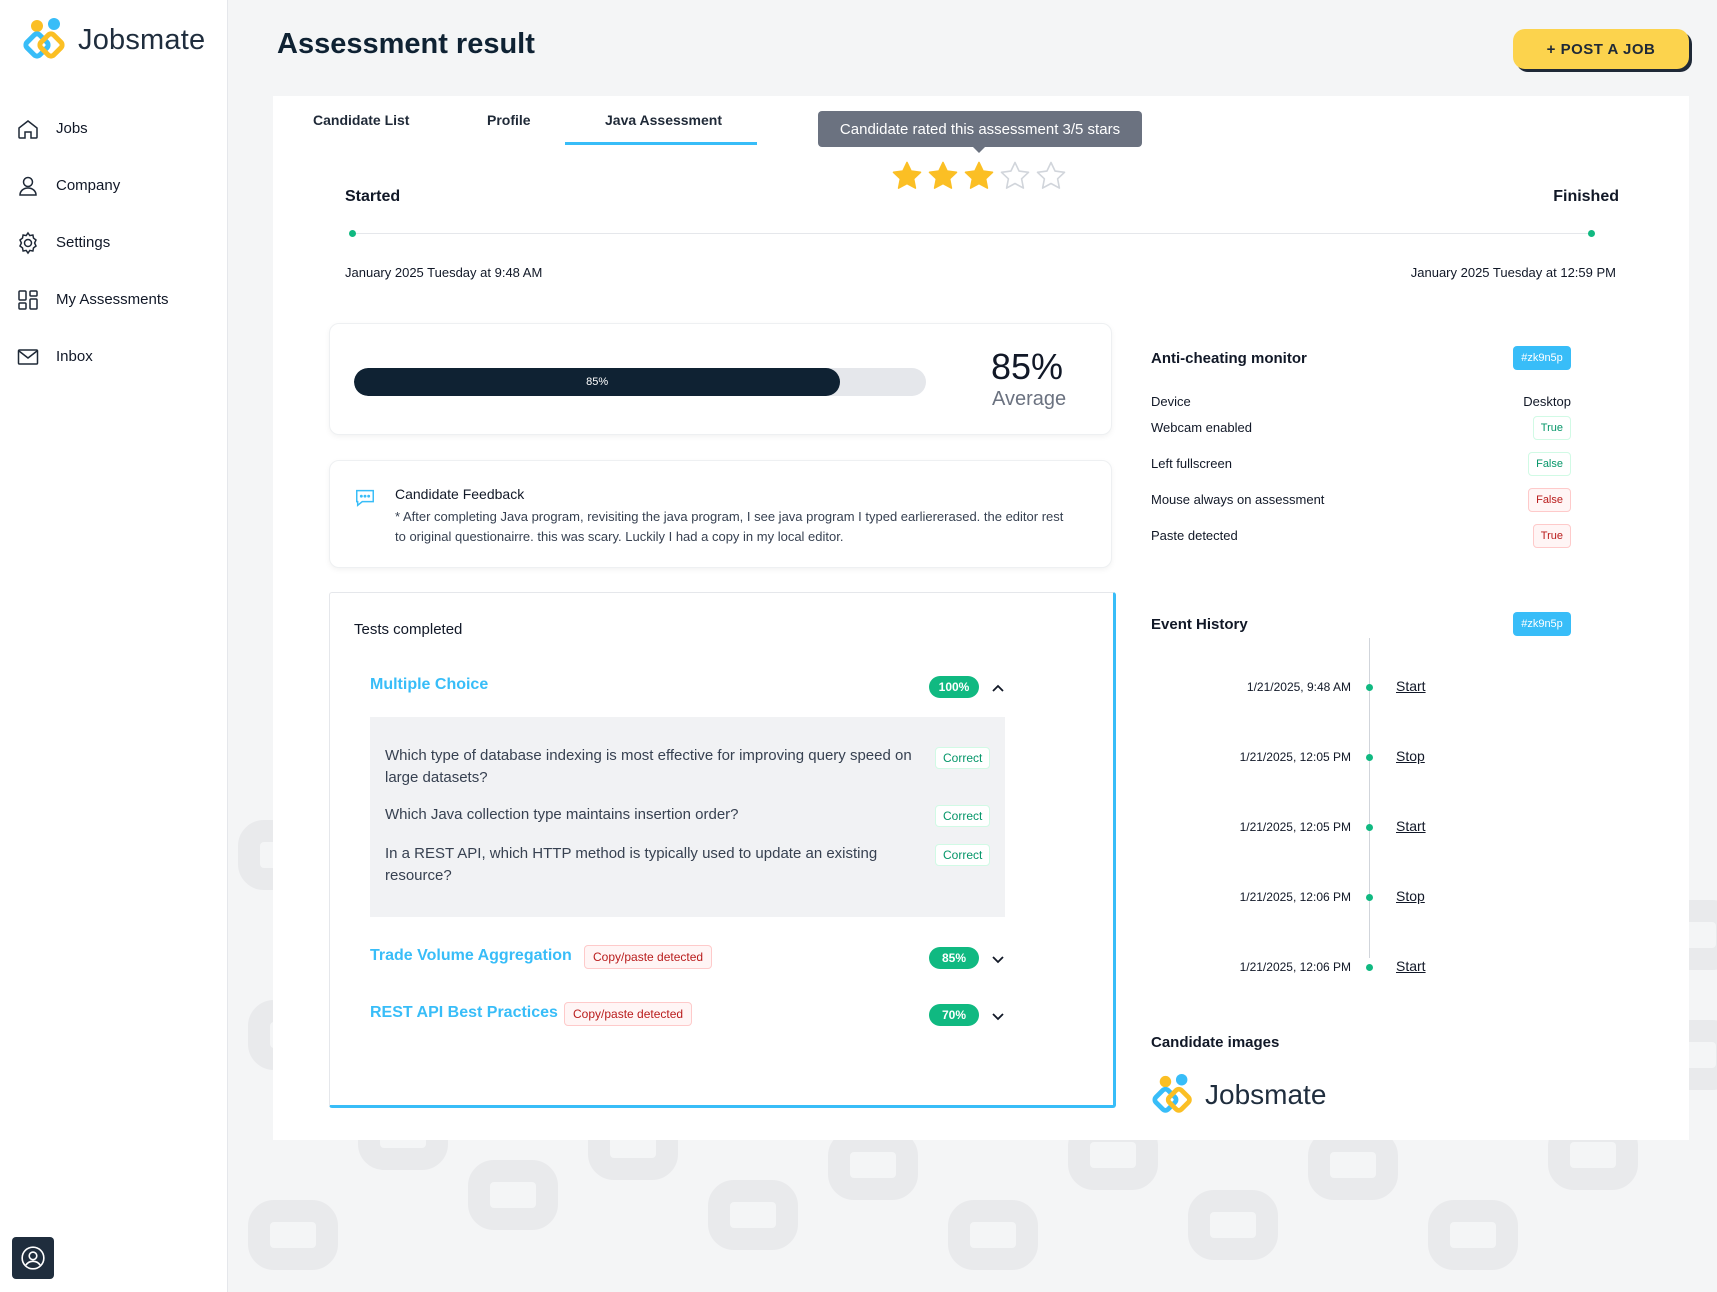  I want to click on event-history-title: Event History, so click(1199, 624).